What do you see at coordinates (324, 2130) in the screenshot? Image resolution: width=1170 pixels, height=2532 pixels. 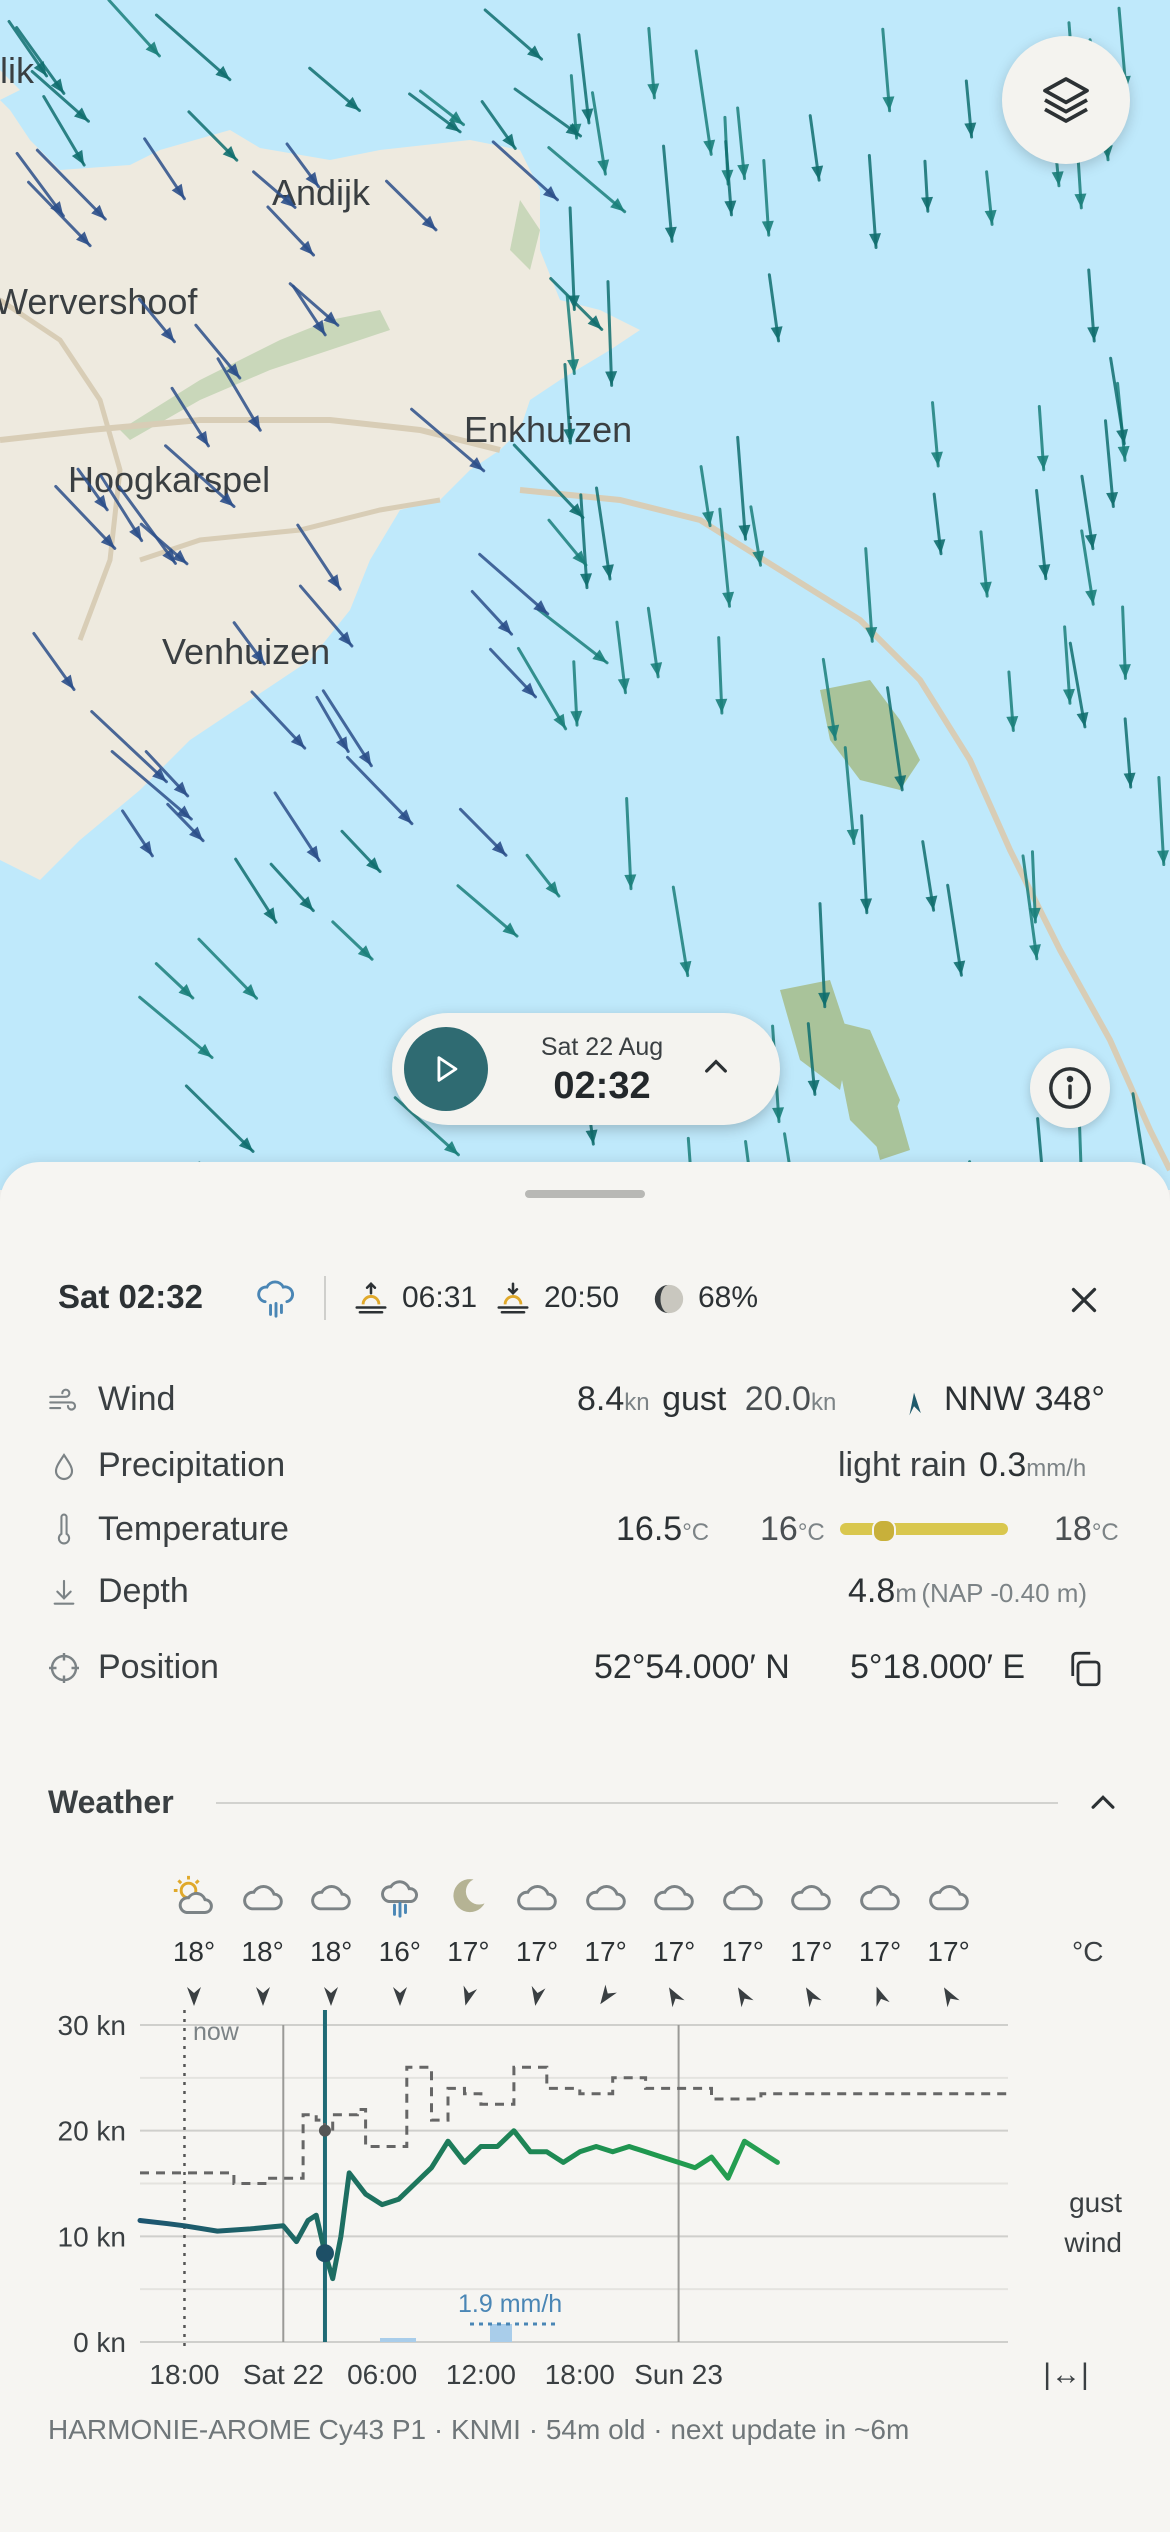 I see `gust-cursor-dot` at bounding box center [324, 2130].